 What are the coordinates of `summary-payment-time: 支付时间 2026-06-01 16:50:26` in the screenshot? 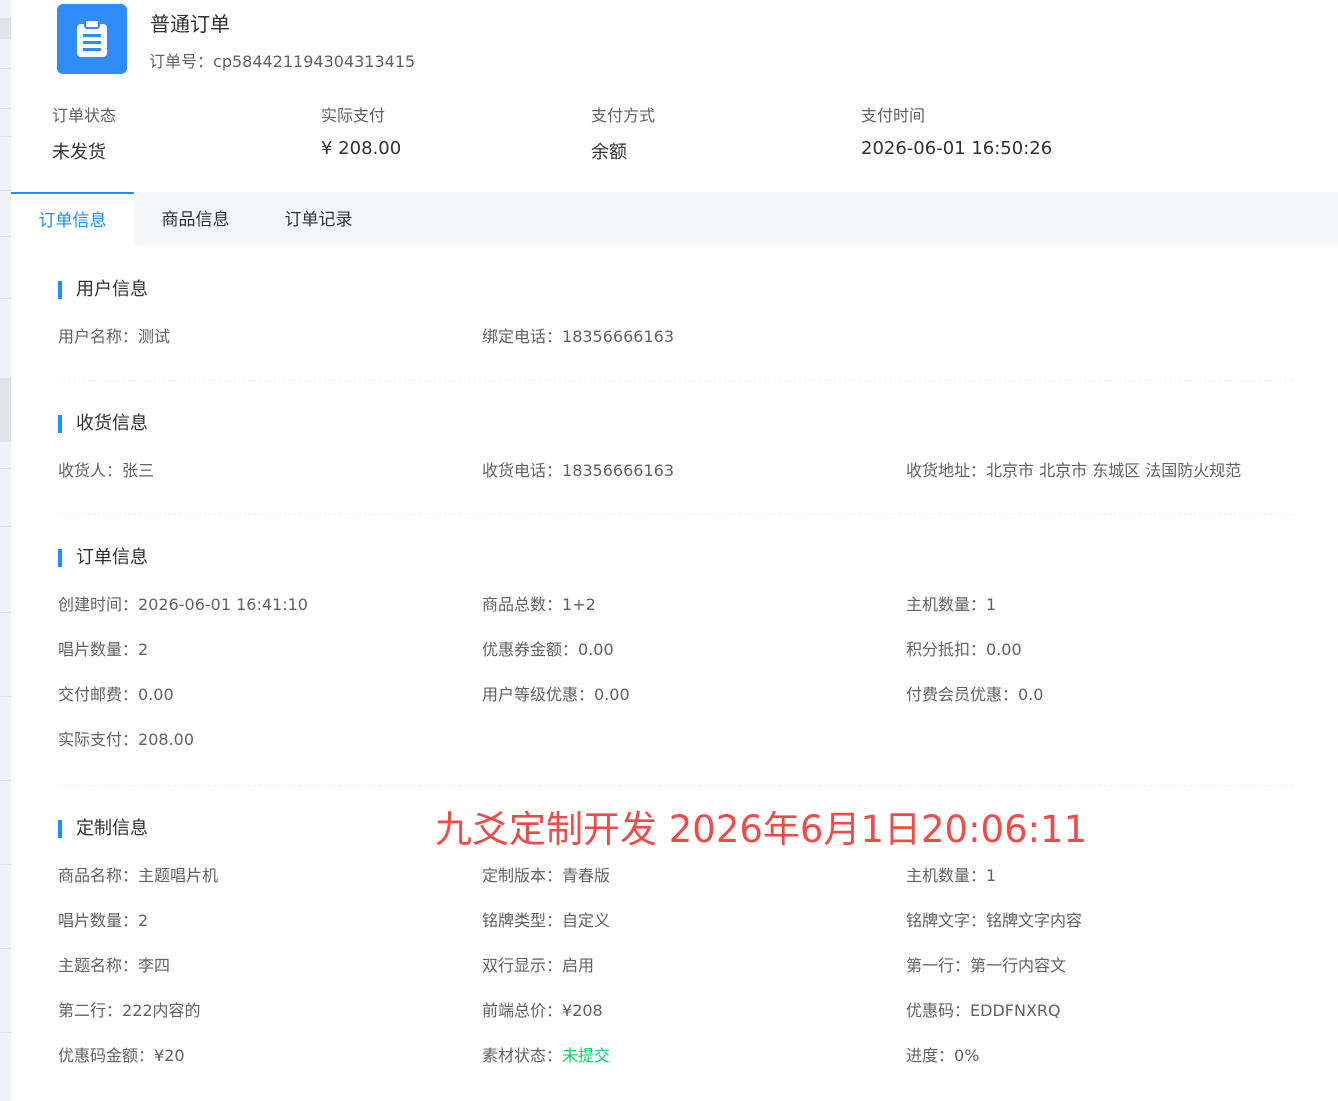 It's located at (956, 130).